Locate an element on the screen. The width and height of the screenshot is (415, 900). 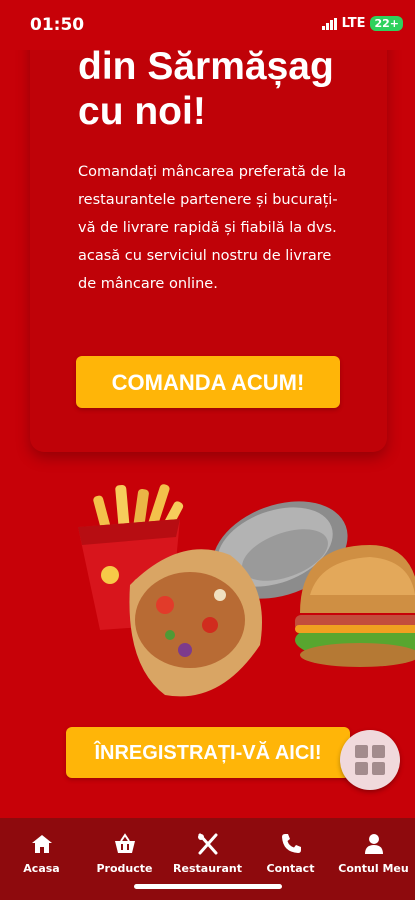
battery-icon: 22+ is located at coordinates (386, 23).